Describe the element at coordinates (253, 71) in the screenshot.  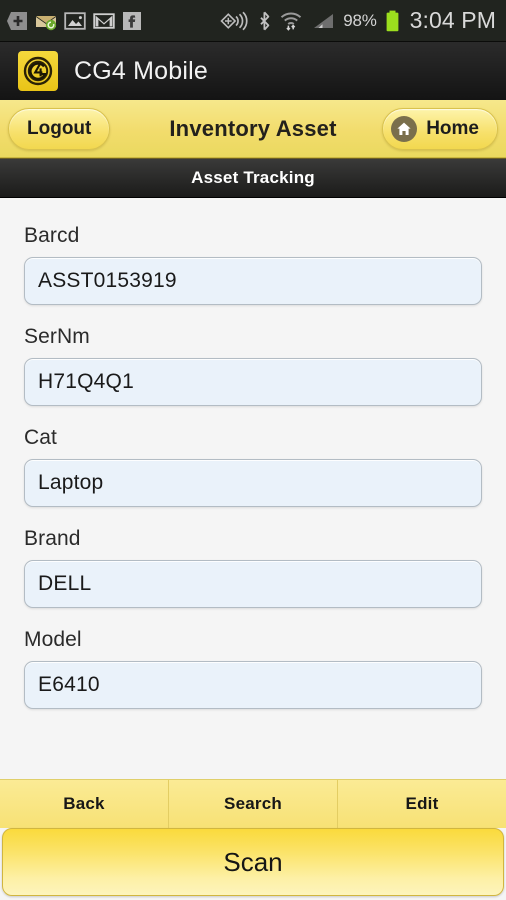
I see `app-title-bar: CG4 Mobile` at that location.